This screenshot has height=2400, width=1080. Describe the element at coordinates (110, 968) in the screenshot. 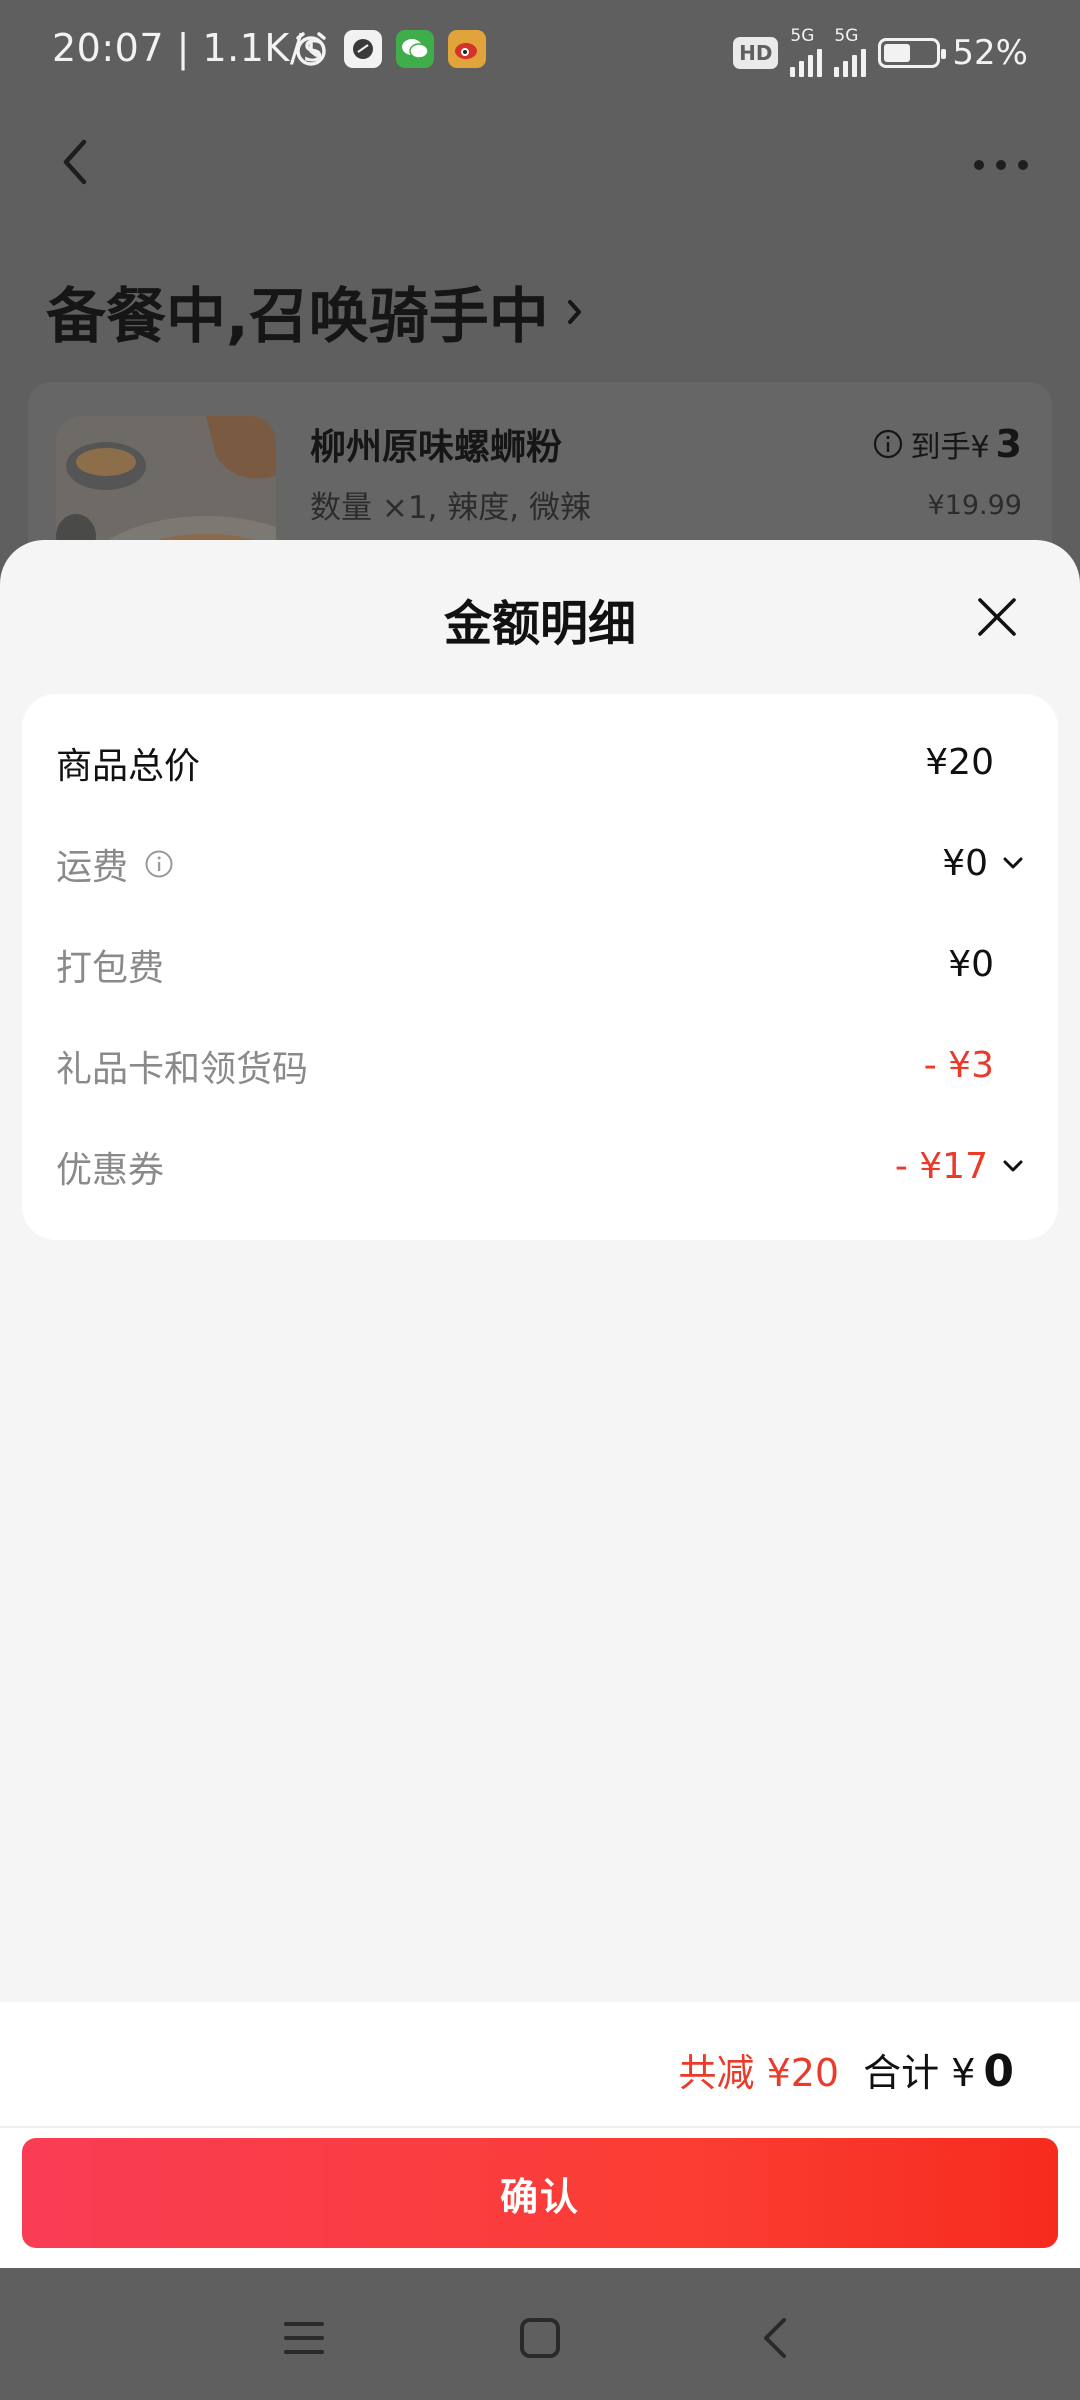

I see `row-label: 打包费` at that location.